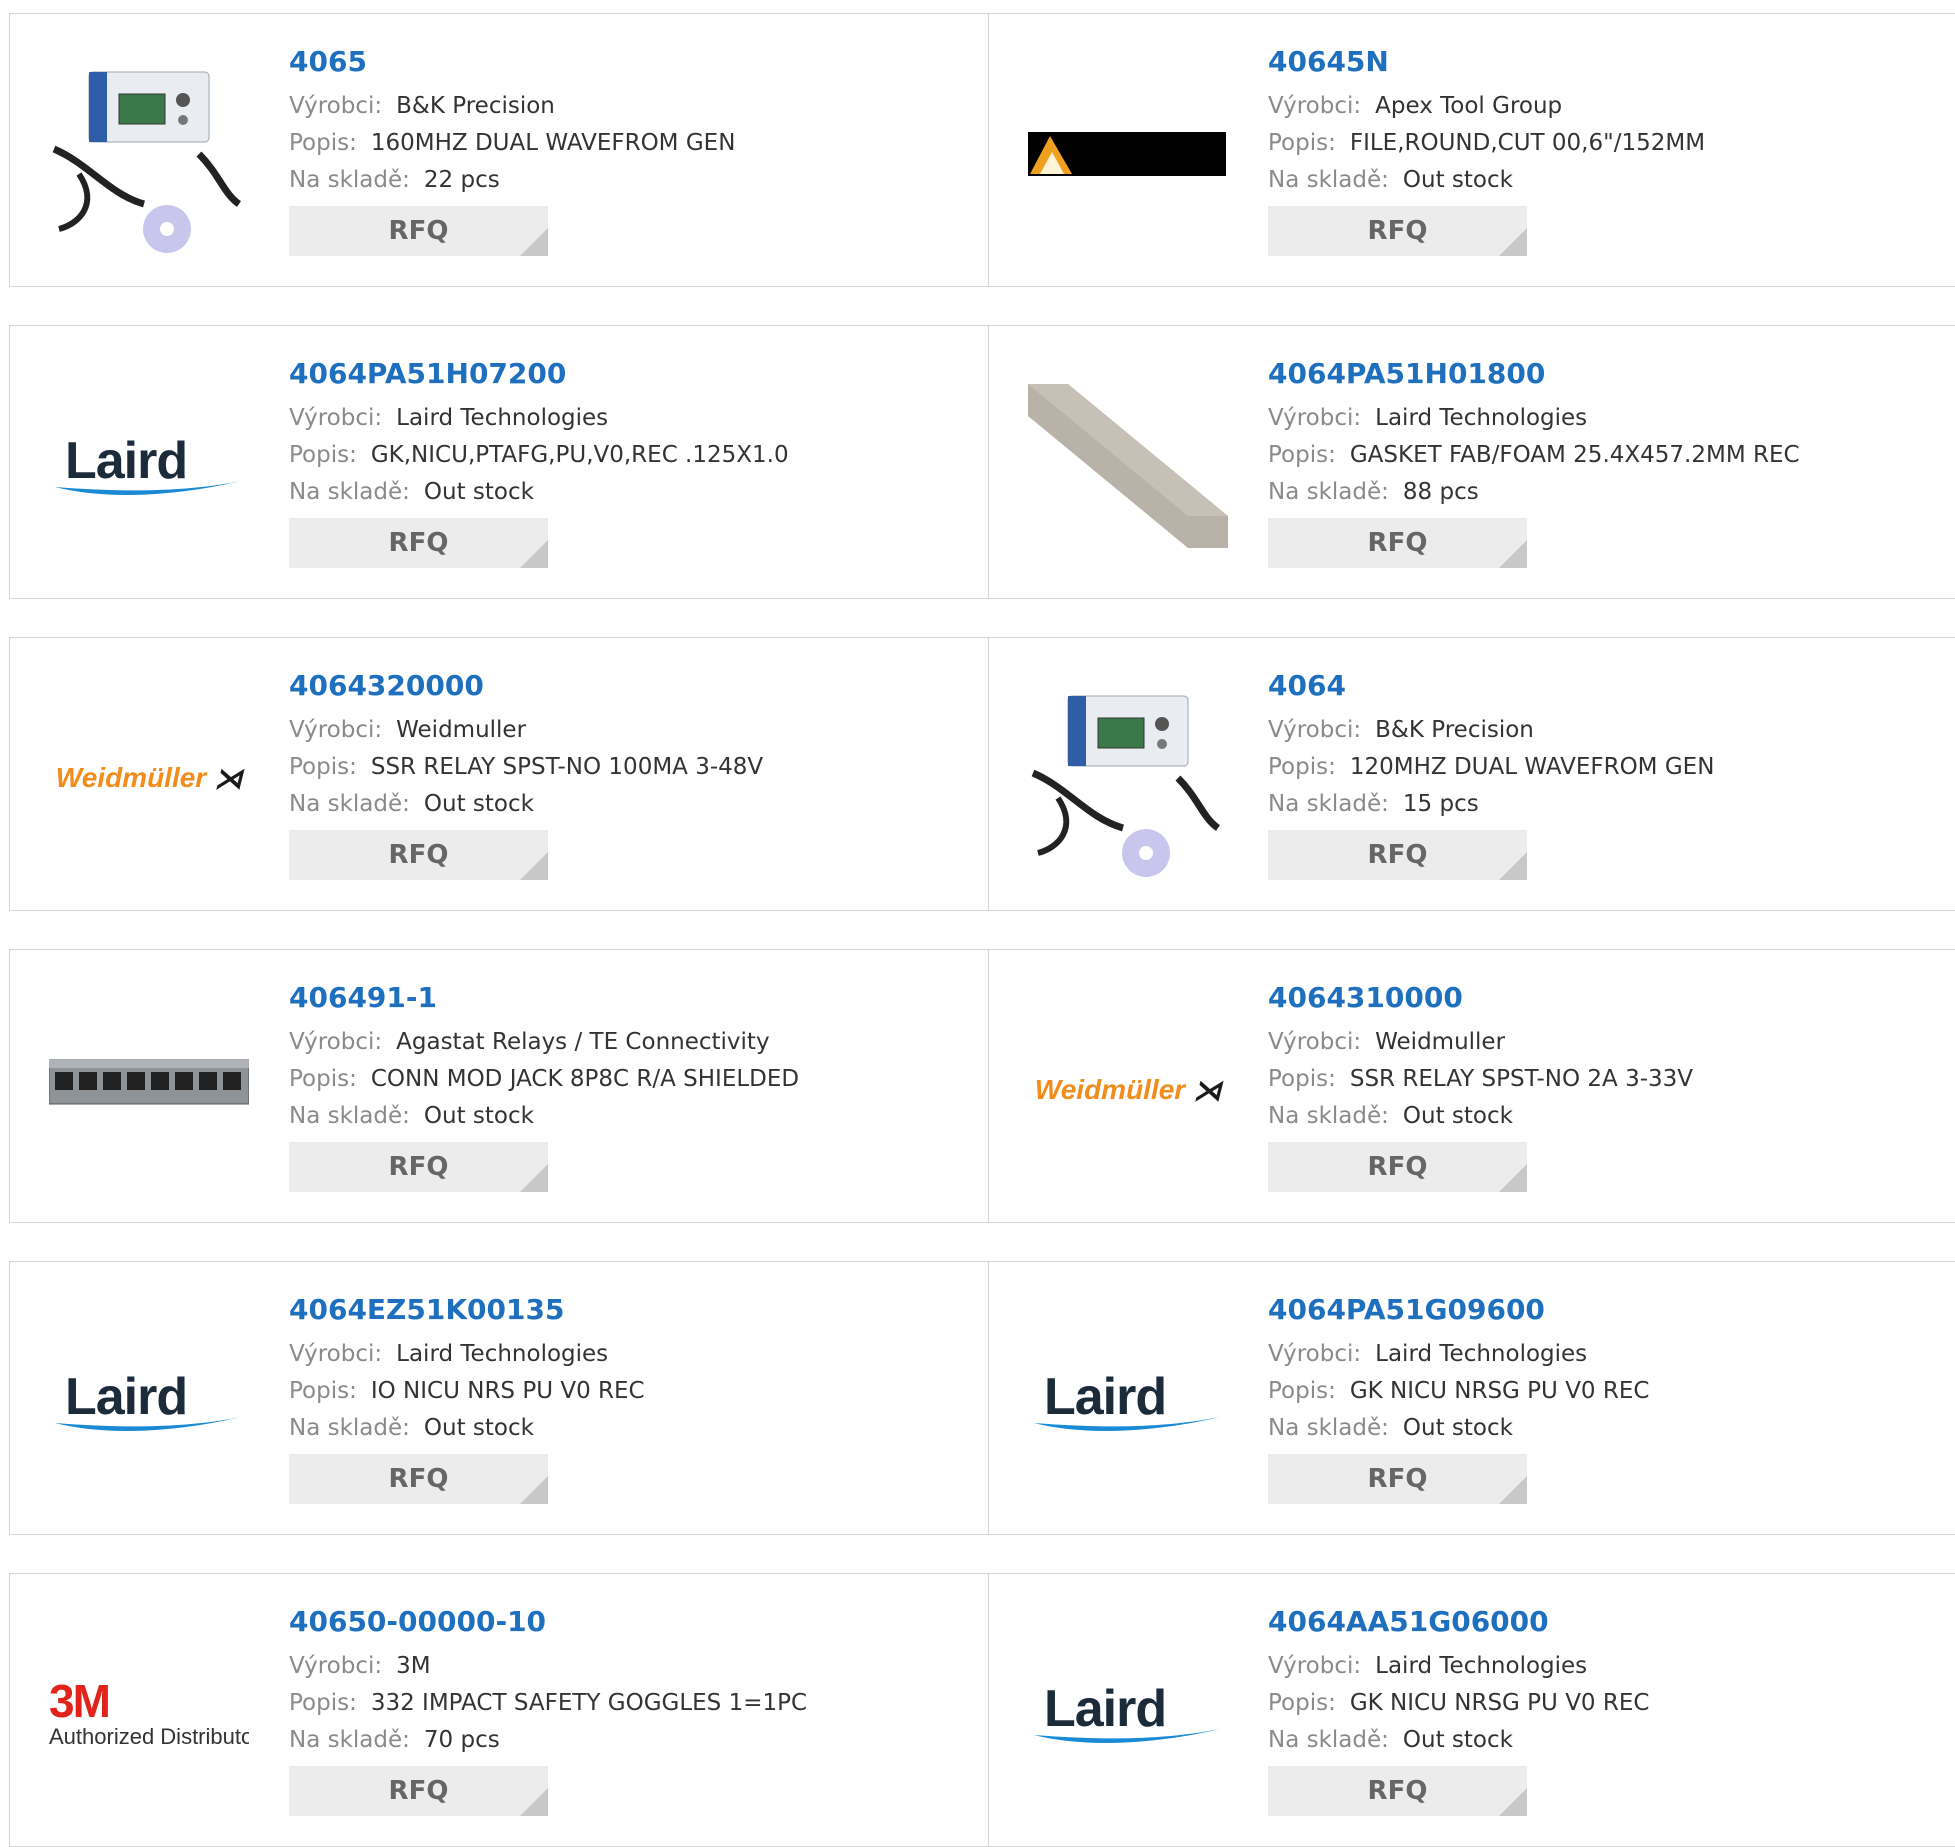 Image resolution: width=1955 pixels, height=1847 pixels. I want to click on stock-line: Na skladě: 70 pcs, so click(548, 1740).